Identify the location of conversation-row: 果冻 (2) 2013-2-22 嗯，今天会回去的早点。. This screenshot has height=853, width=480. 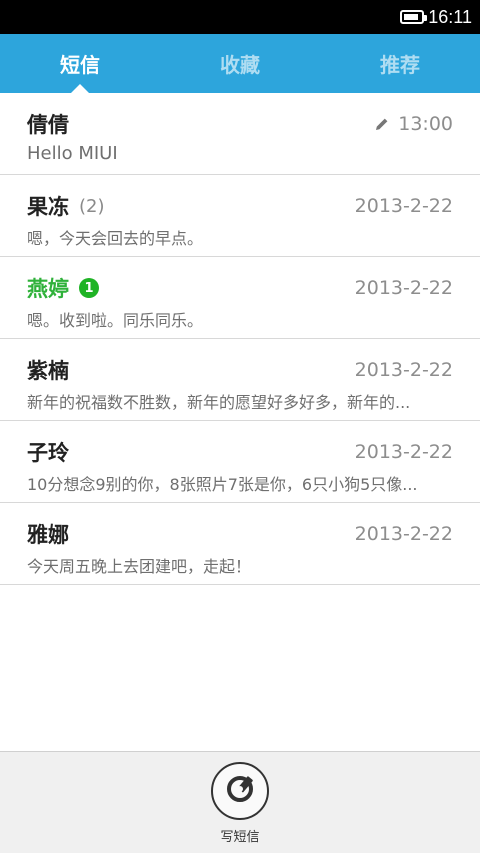
(240, 216).